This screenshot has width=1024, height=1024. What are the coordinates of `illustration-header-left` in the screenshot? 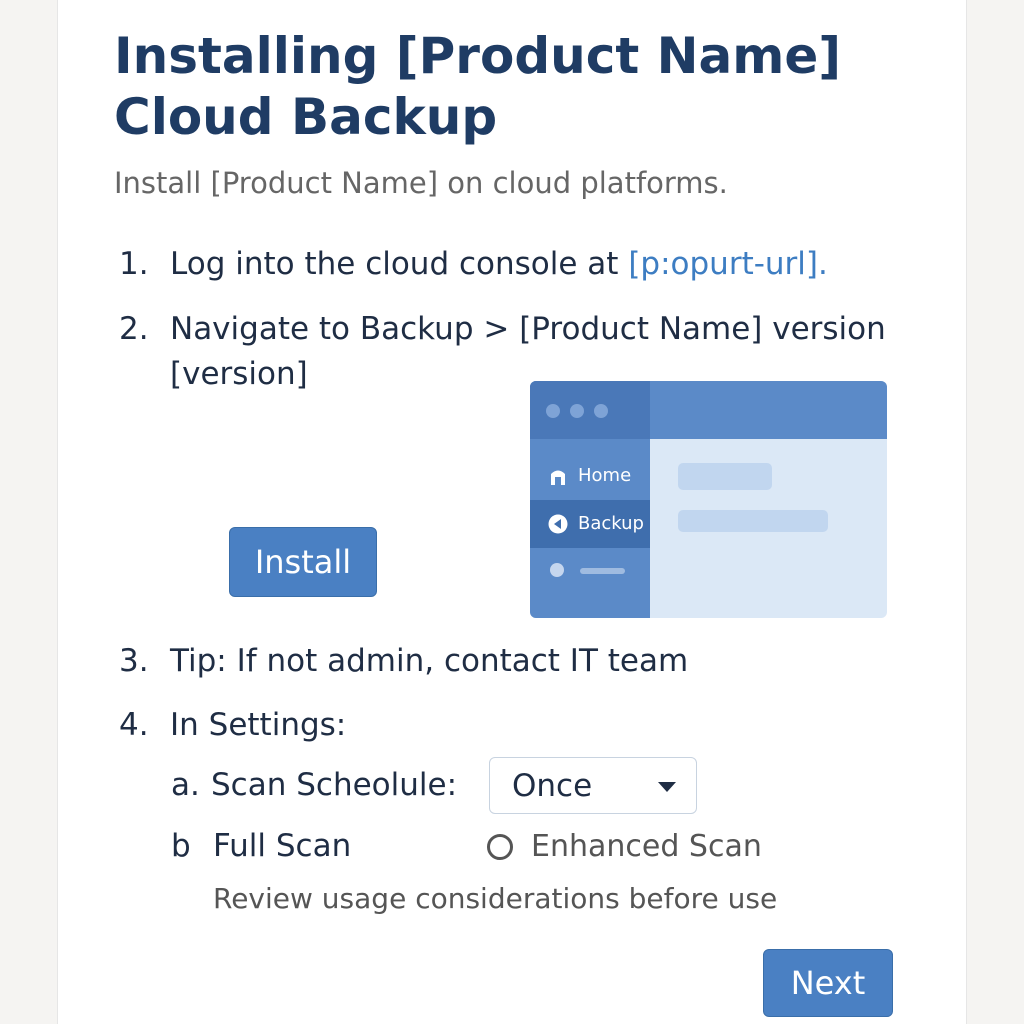 It's located at (590, 410).